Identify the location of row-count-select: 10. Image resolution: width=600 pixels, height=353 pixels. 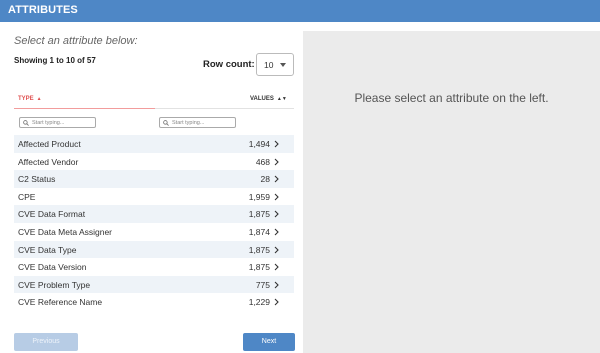
(275, 64).